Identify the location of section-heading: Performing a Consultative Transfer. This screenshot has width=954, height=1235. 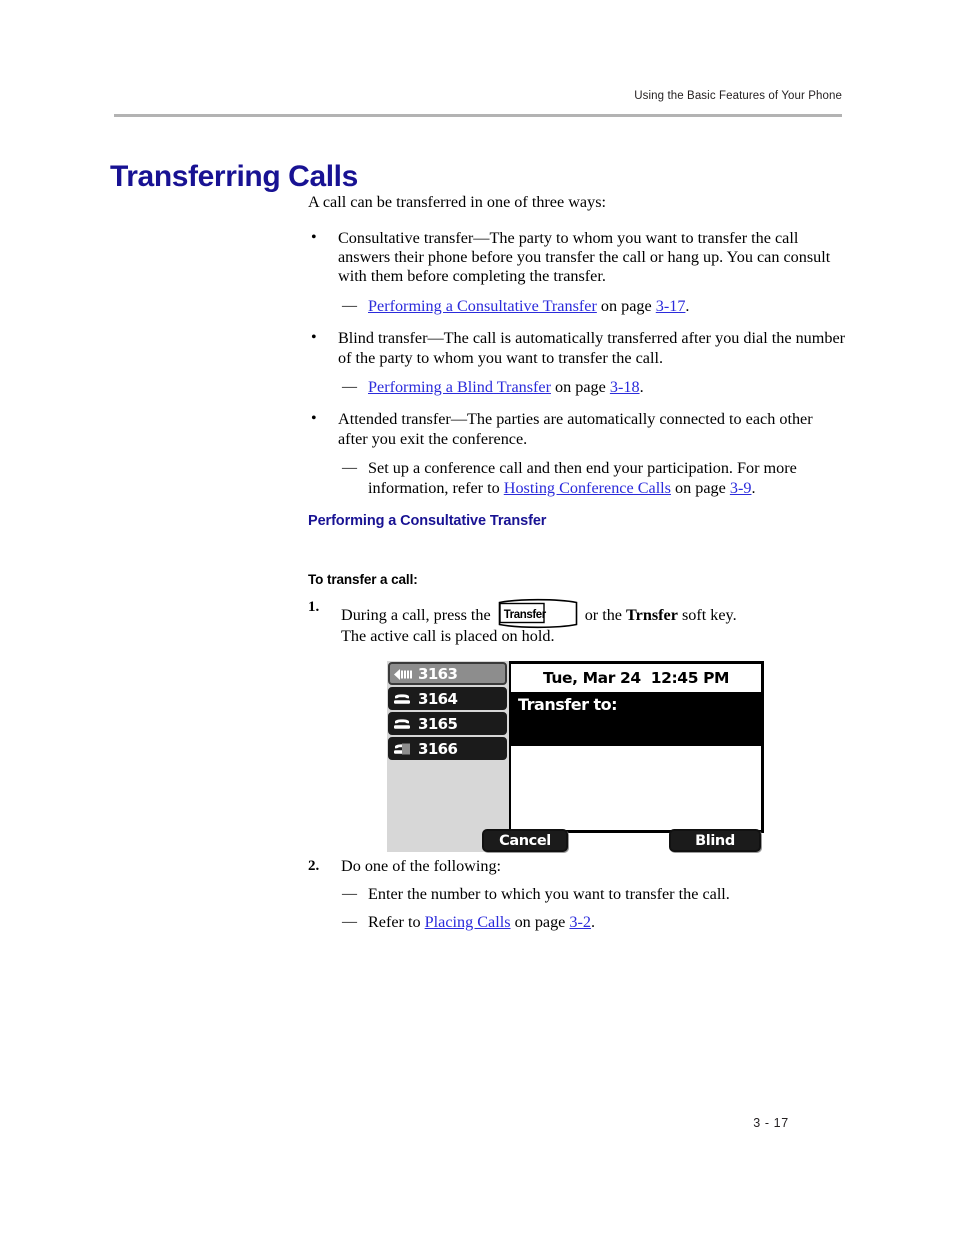
(427, 521).